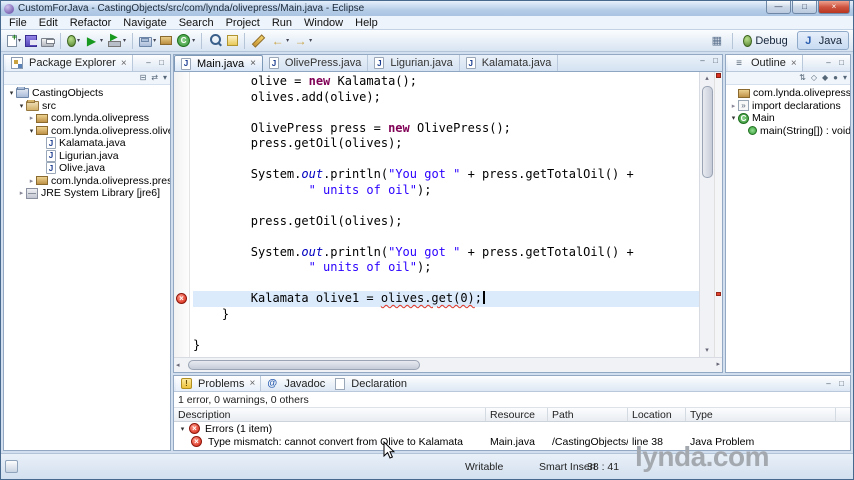 This screenshot has height=480, width=854. I want to click on editor-vertical-scrollbar: ▴ ▾, so click(706, 214).